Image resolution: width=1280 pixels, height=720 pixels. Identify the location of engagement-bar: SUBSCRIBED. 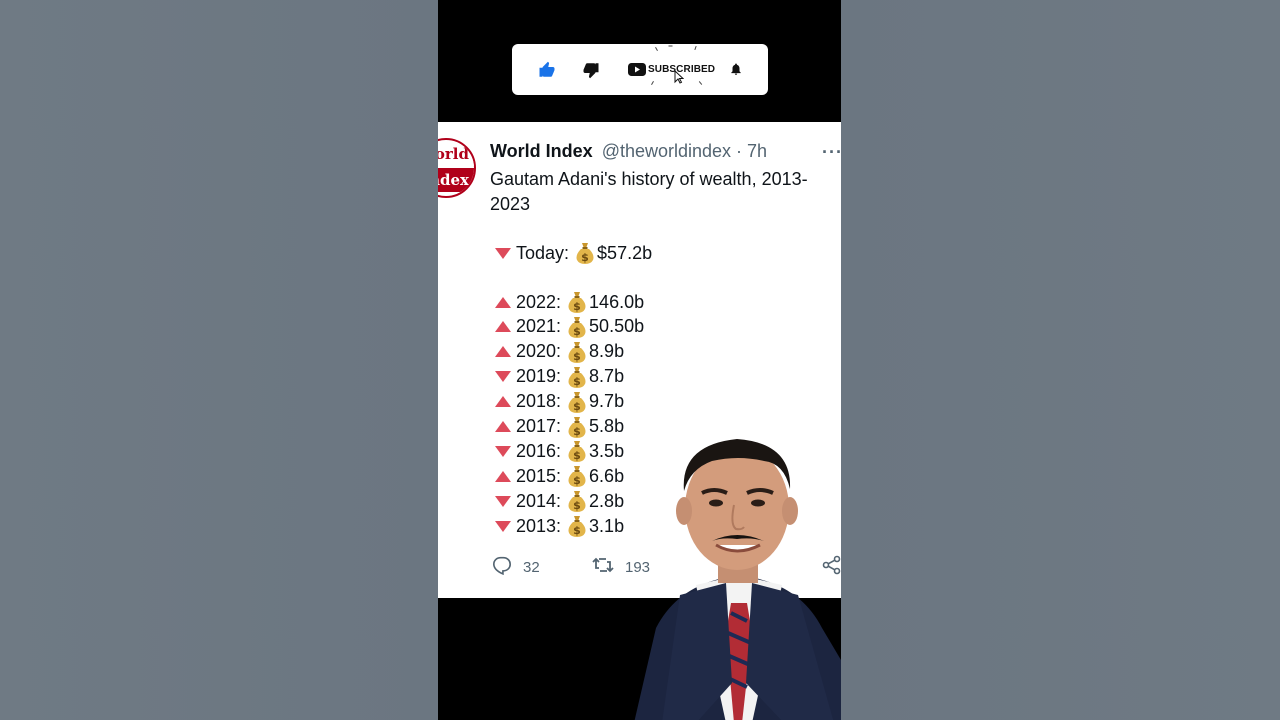
(640, 69).